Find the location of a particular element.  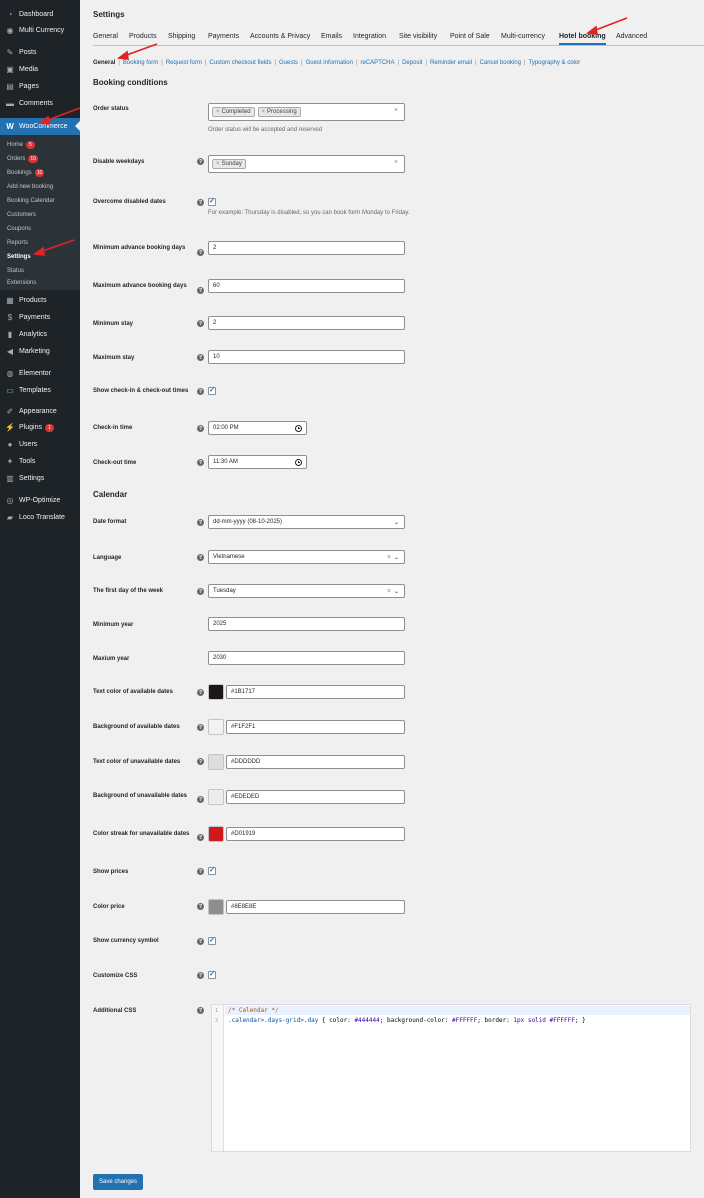

submenu-add-new-booking: Add new booking is located at coordinates (30, 186).